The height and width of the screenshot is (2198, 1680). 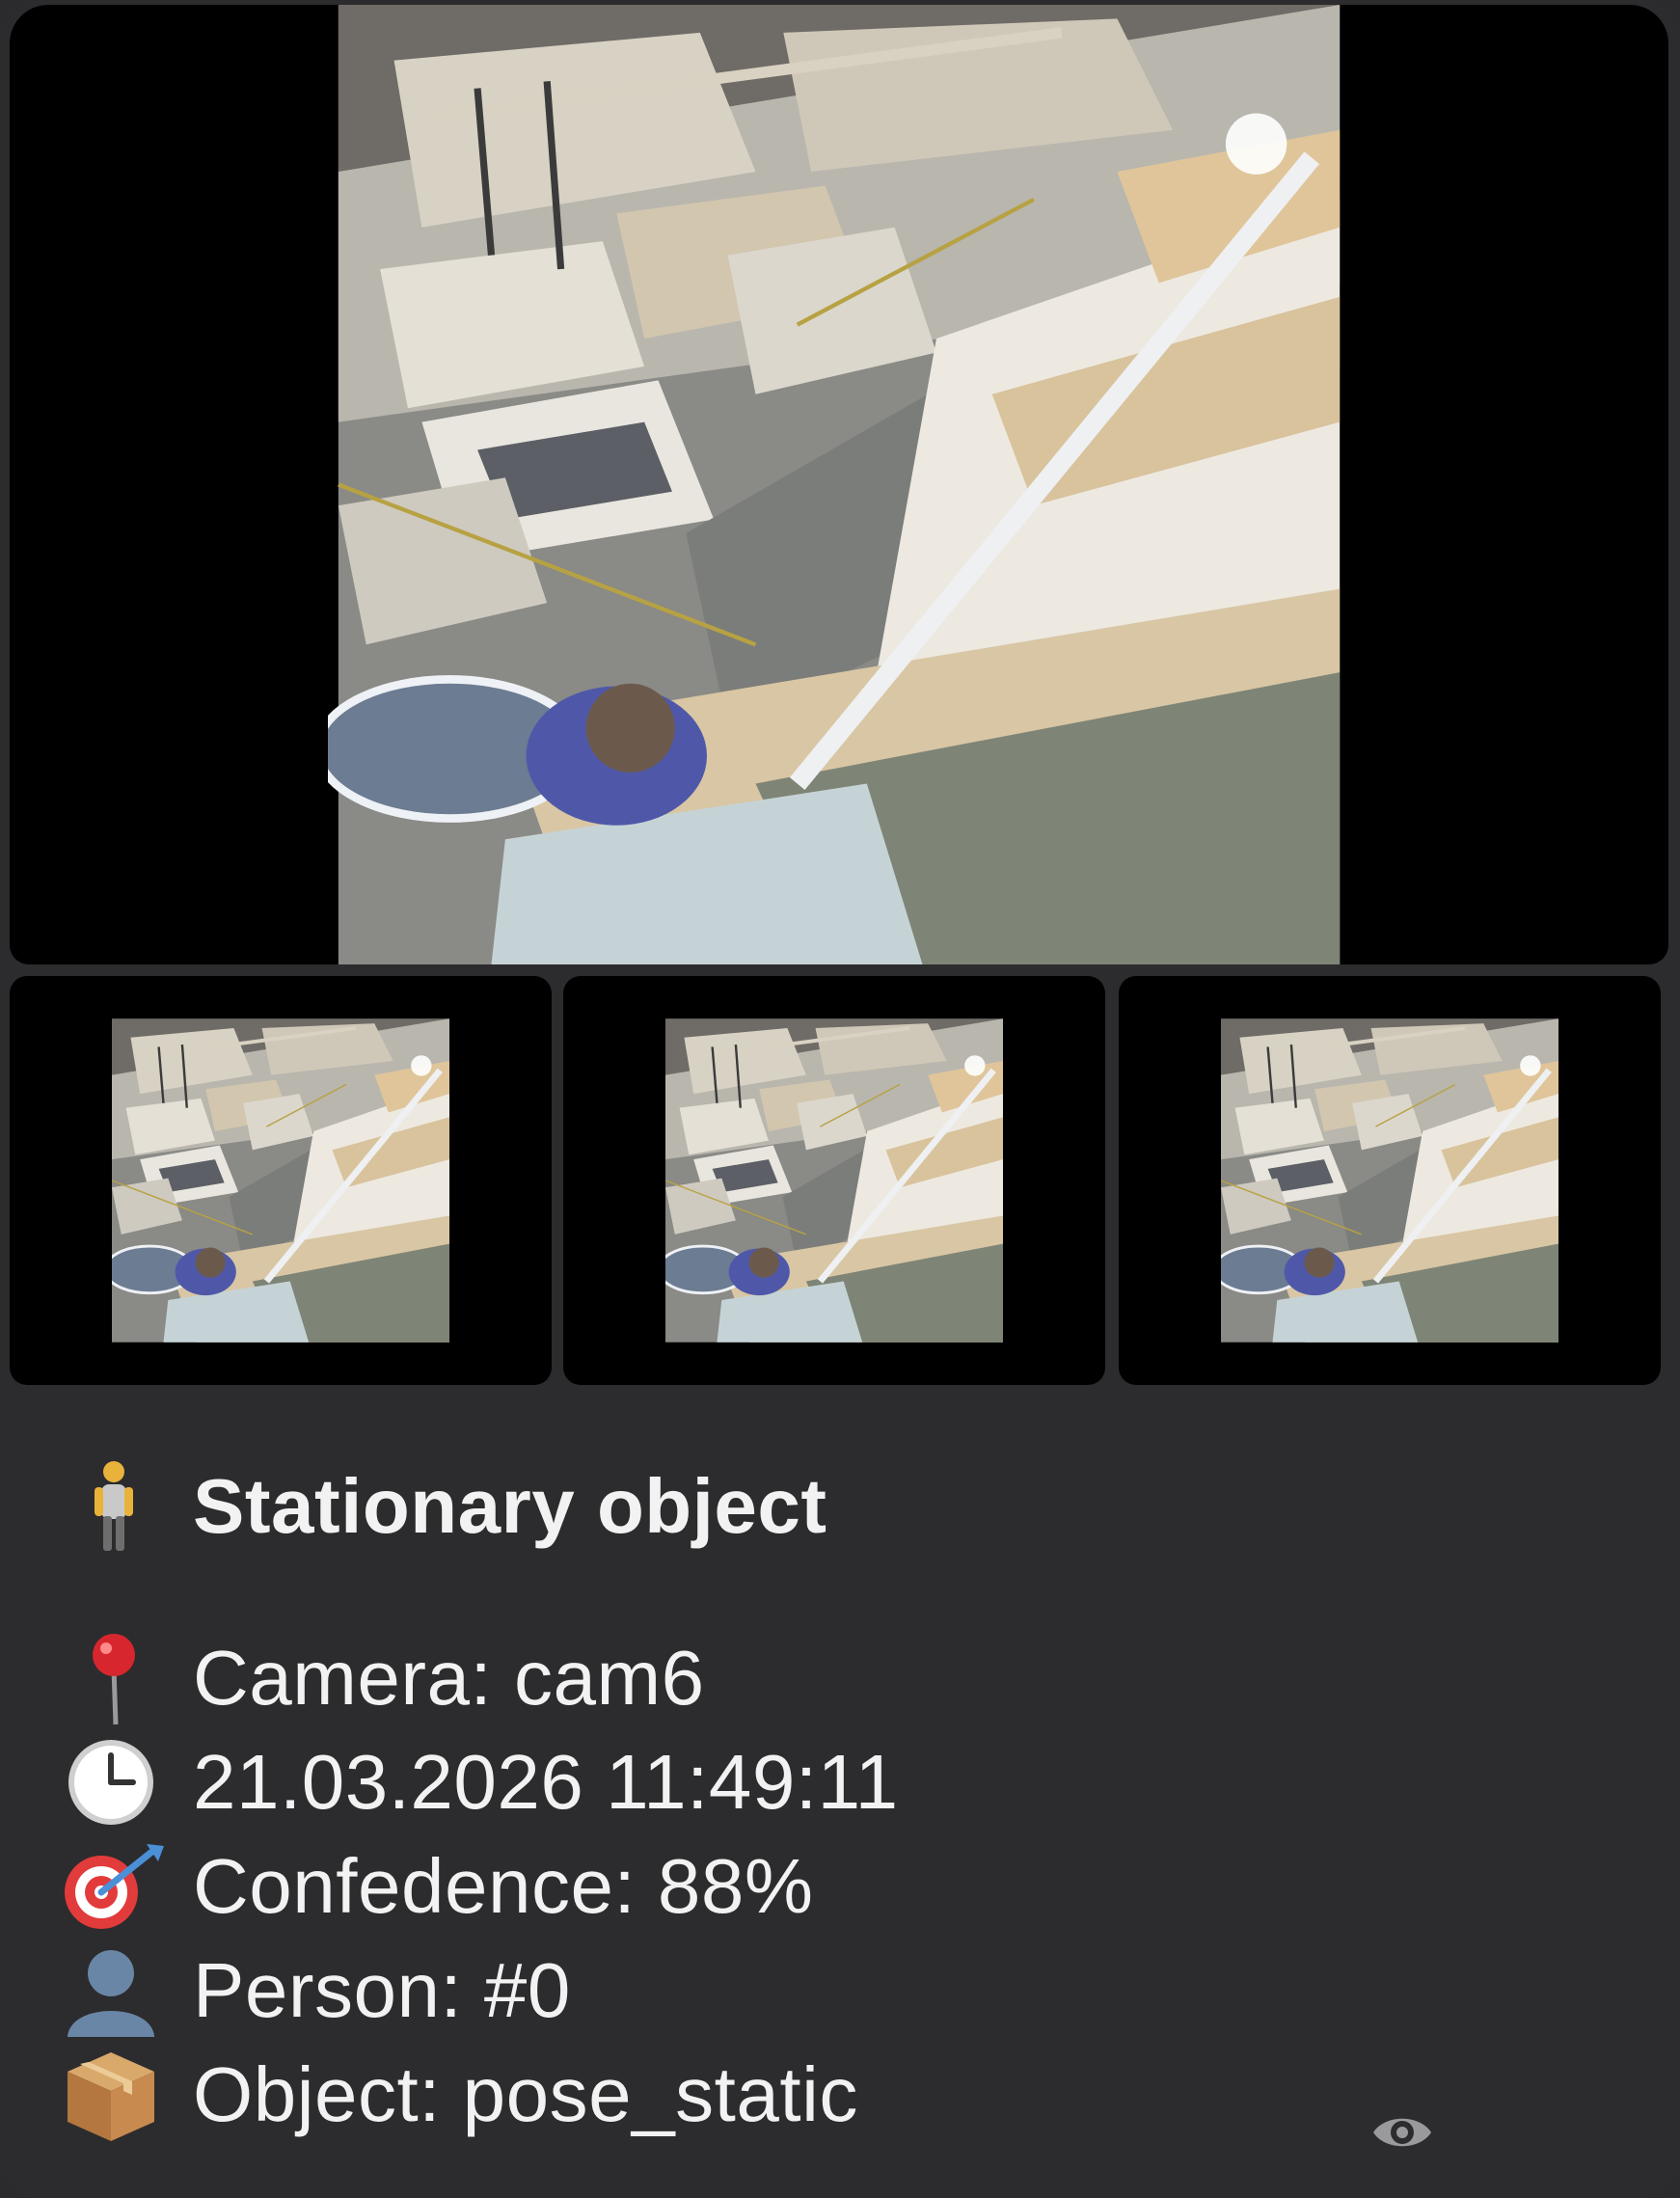 What do you see at coordinates (126, 1782) in the screenshot?
I see `clock-icon` at bounding box center [126, 1782].